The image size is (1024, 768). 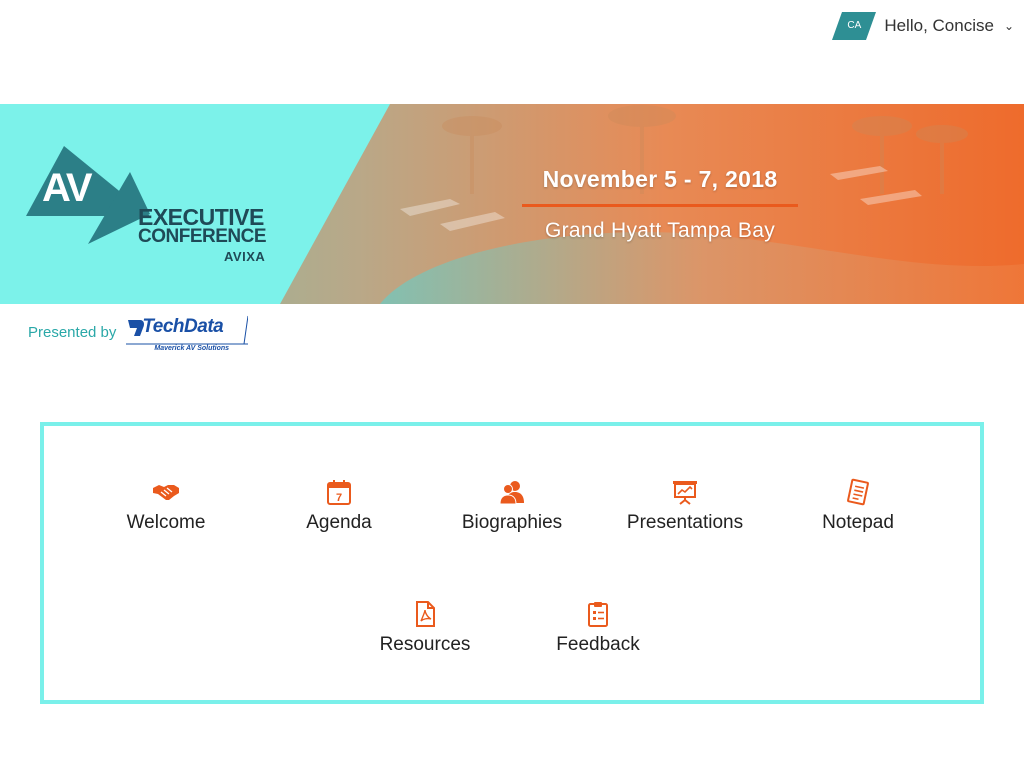 What do you see at coordinates (685, 522) in the screenshot?
I see `nav-presentations-label: Presentations` at bounding box center [685, 522].